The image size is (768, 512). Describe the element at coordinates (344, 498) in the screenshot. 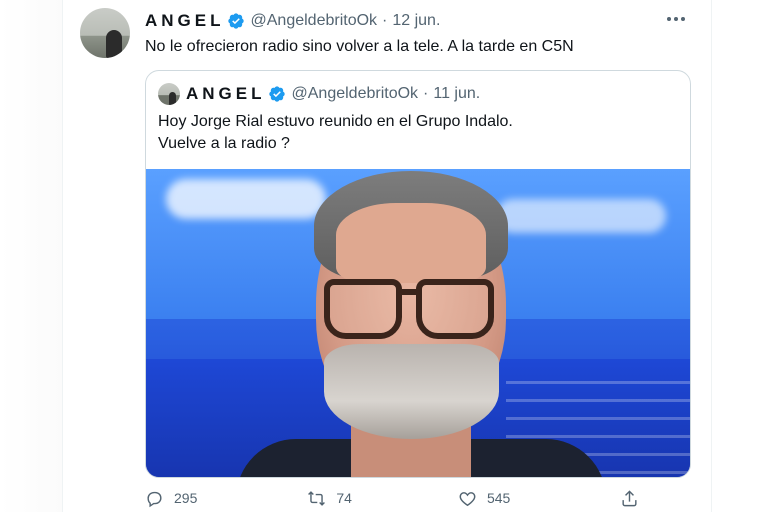

I see `retweet-count: 74` at that location.